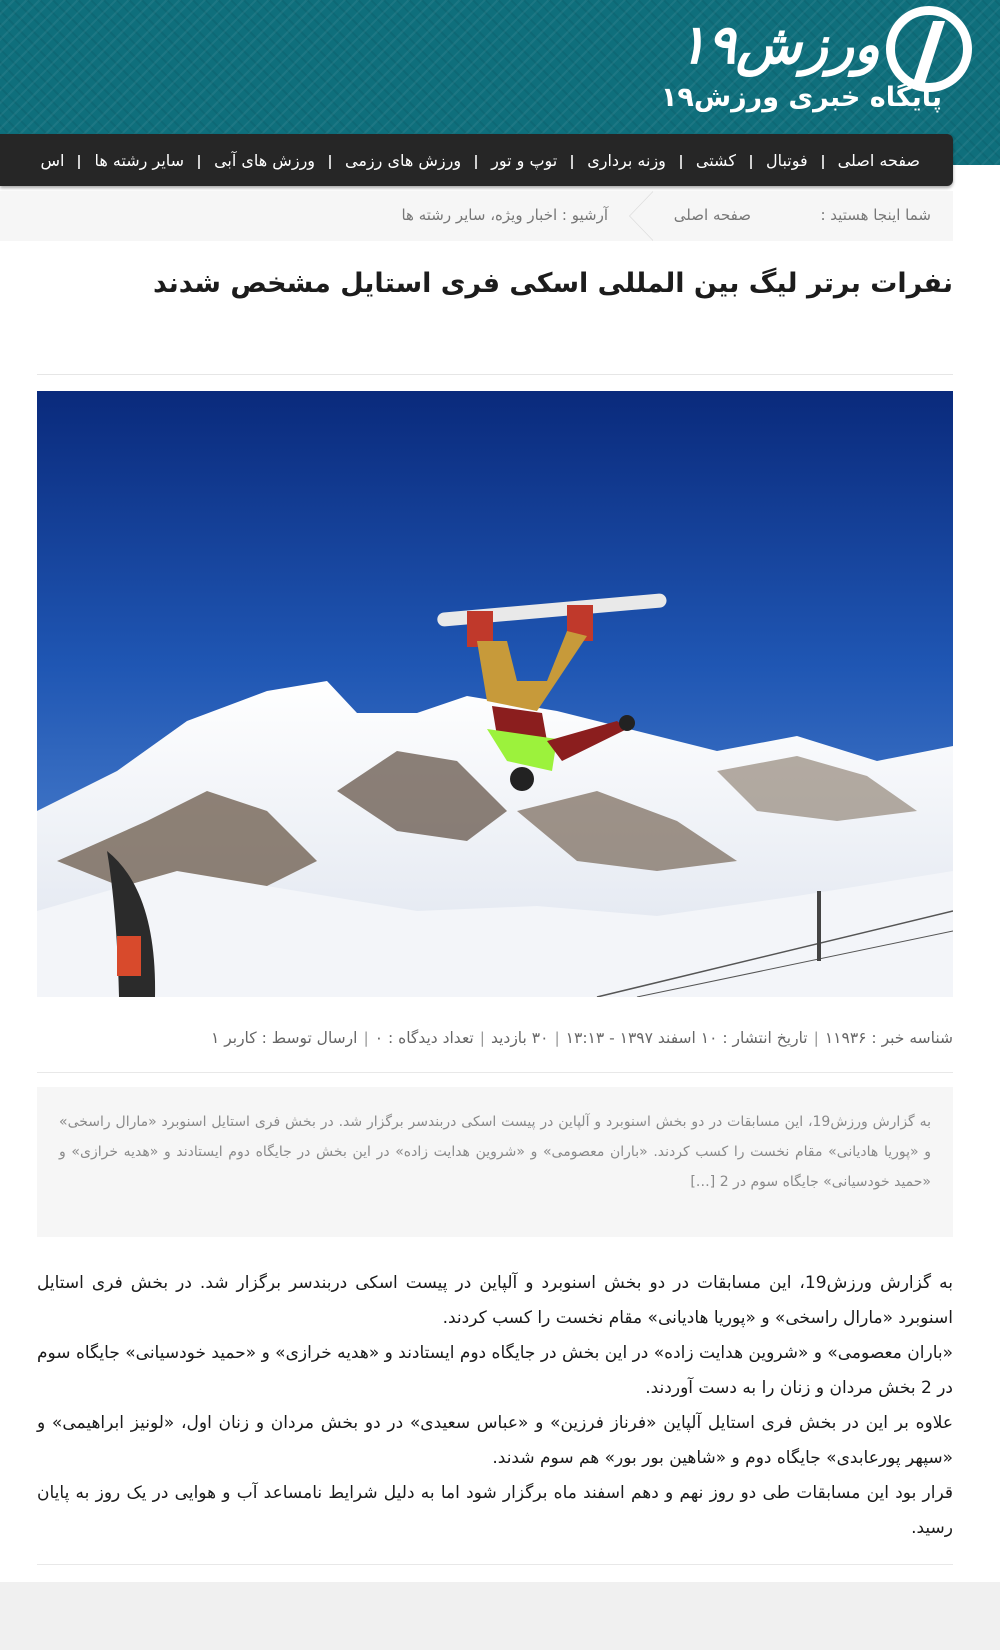  Describe the element at coordinates (139, 160) in the screenshot. I see `nav-item-other-sports: سایر رشته ها` at that location.